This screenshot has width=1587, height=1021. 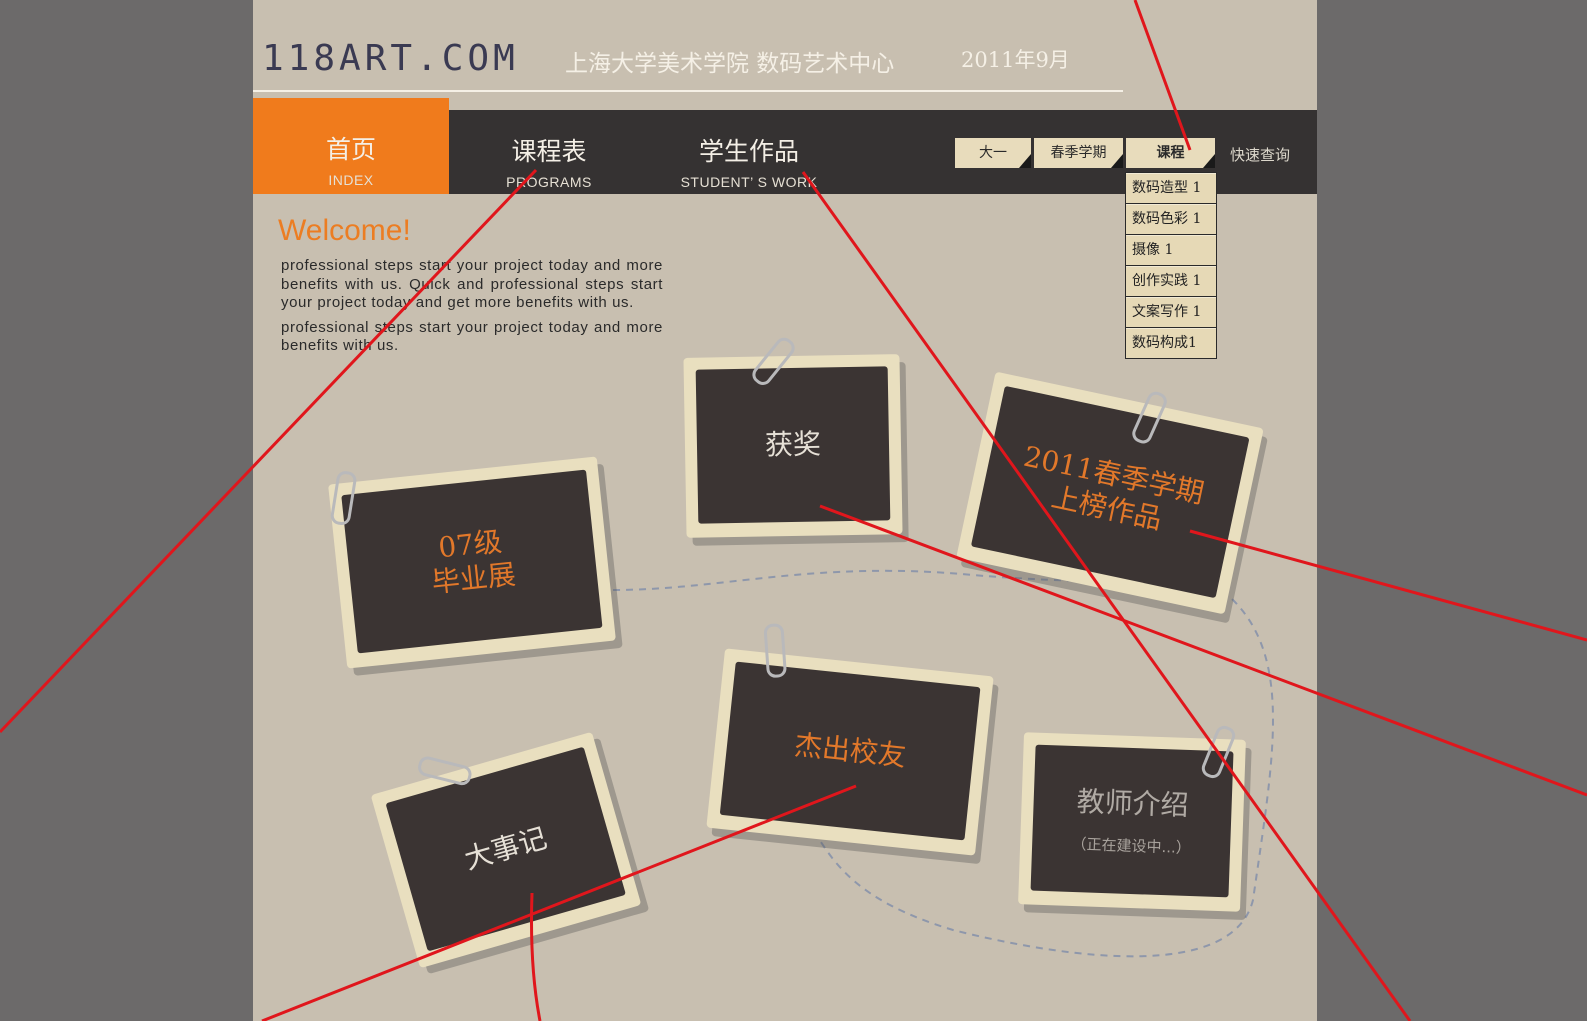 I want to click on nav-item-student-works: 学生作品 STUDENT’ S WORK, so click(x=749, y=152).